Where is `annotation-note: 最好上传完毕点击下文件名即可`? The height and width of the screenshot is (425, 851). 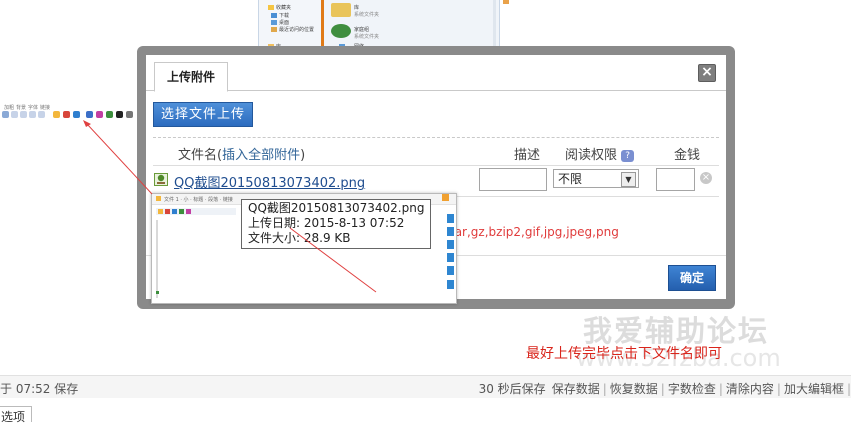
annotation-note: 最好上传完毕点击下文件名即可 is located at coordinates (624, 354).